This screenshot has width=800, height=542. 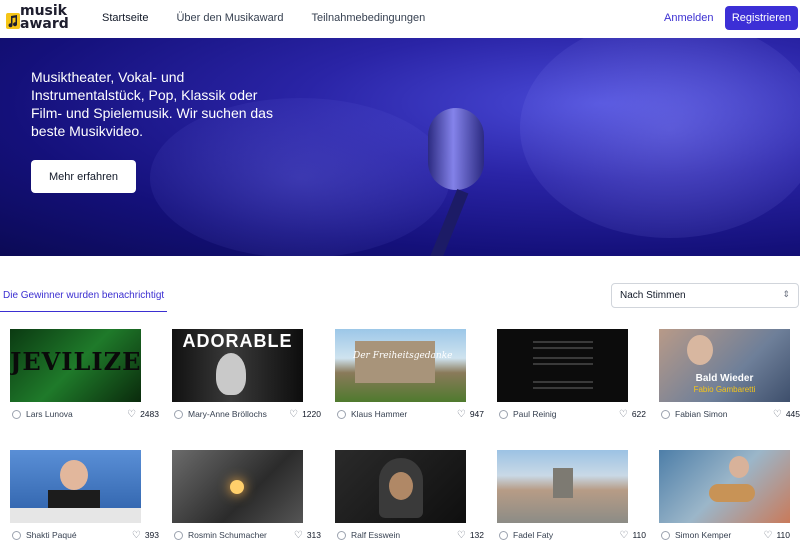 I want to click on vote-count: 2483, so click(x=149, y=414).